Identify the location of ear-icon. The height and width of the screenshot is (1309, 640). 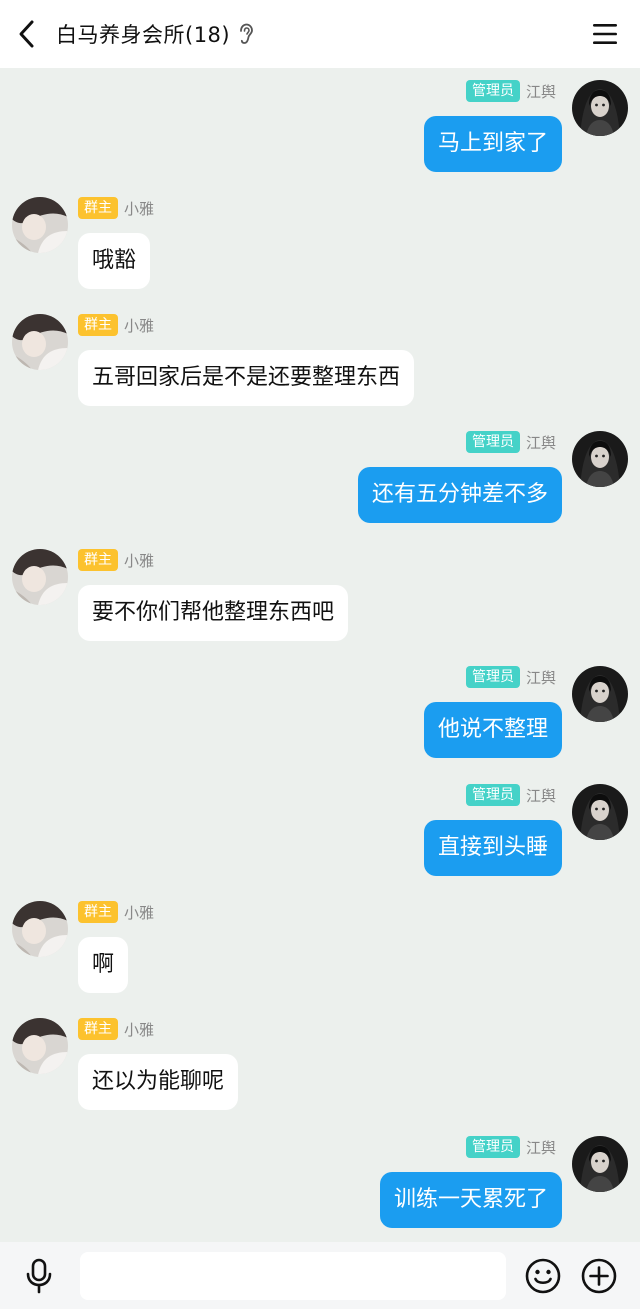
(246, 34).